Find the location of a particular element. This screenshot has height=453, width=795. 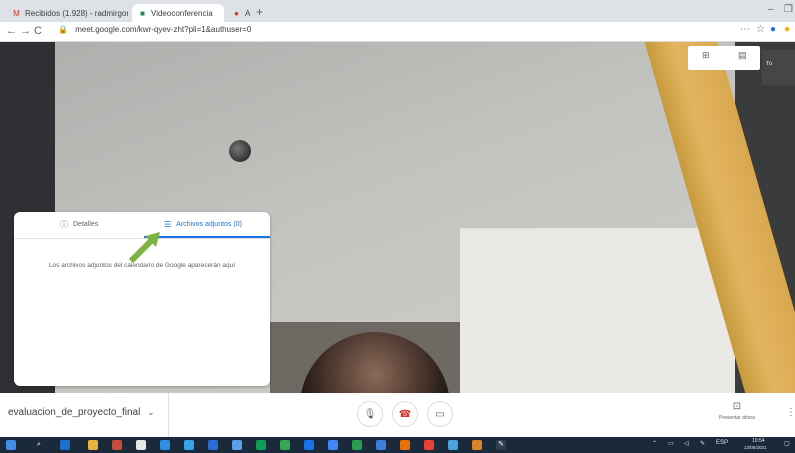

tab-recording-title: A is located at coordinates (248, 13).